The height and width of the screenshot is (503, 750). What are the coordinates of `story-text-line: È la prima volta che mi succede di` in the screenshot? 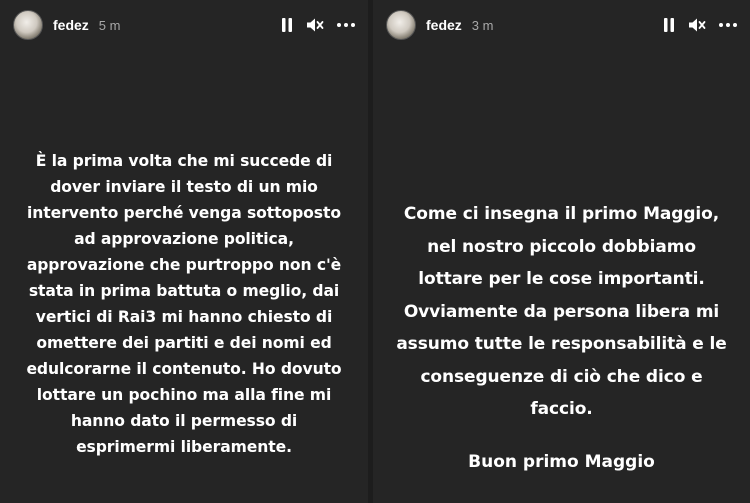 It's located at (184, 161).